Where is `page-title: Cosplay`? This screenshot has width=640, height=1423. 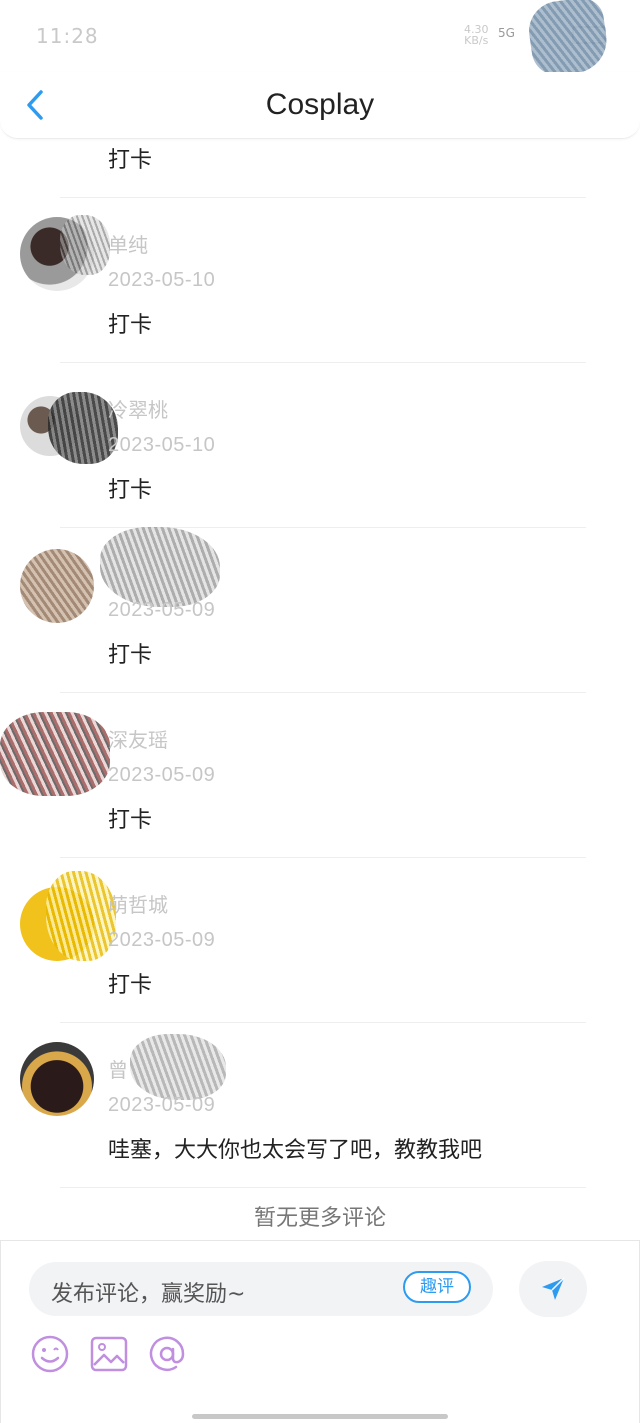
page-title: Cosplay is located at coordinates (320, 104).